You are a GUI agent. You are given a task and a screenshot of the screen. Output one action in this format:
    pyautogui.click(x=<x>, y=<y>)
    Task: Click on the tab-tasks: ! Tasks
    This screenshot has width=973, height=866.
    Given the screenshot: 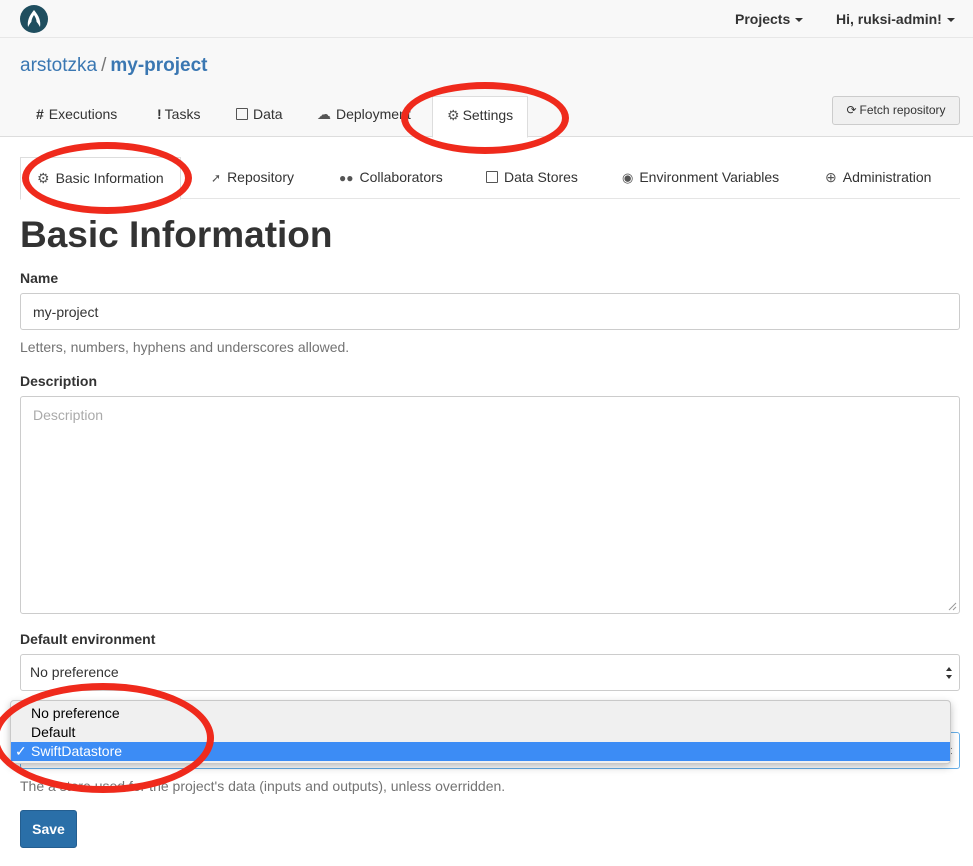 What is the action you would take?
    pyautogui.click(x=178, y=116)
    